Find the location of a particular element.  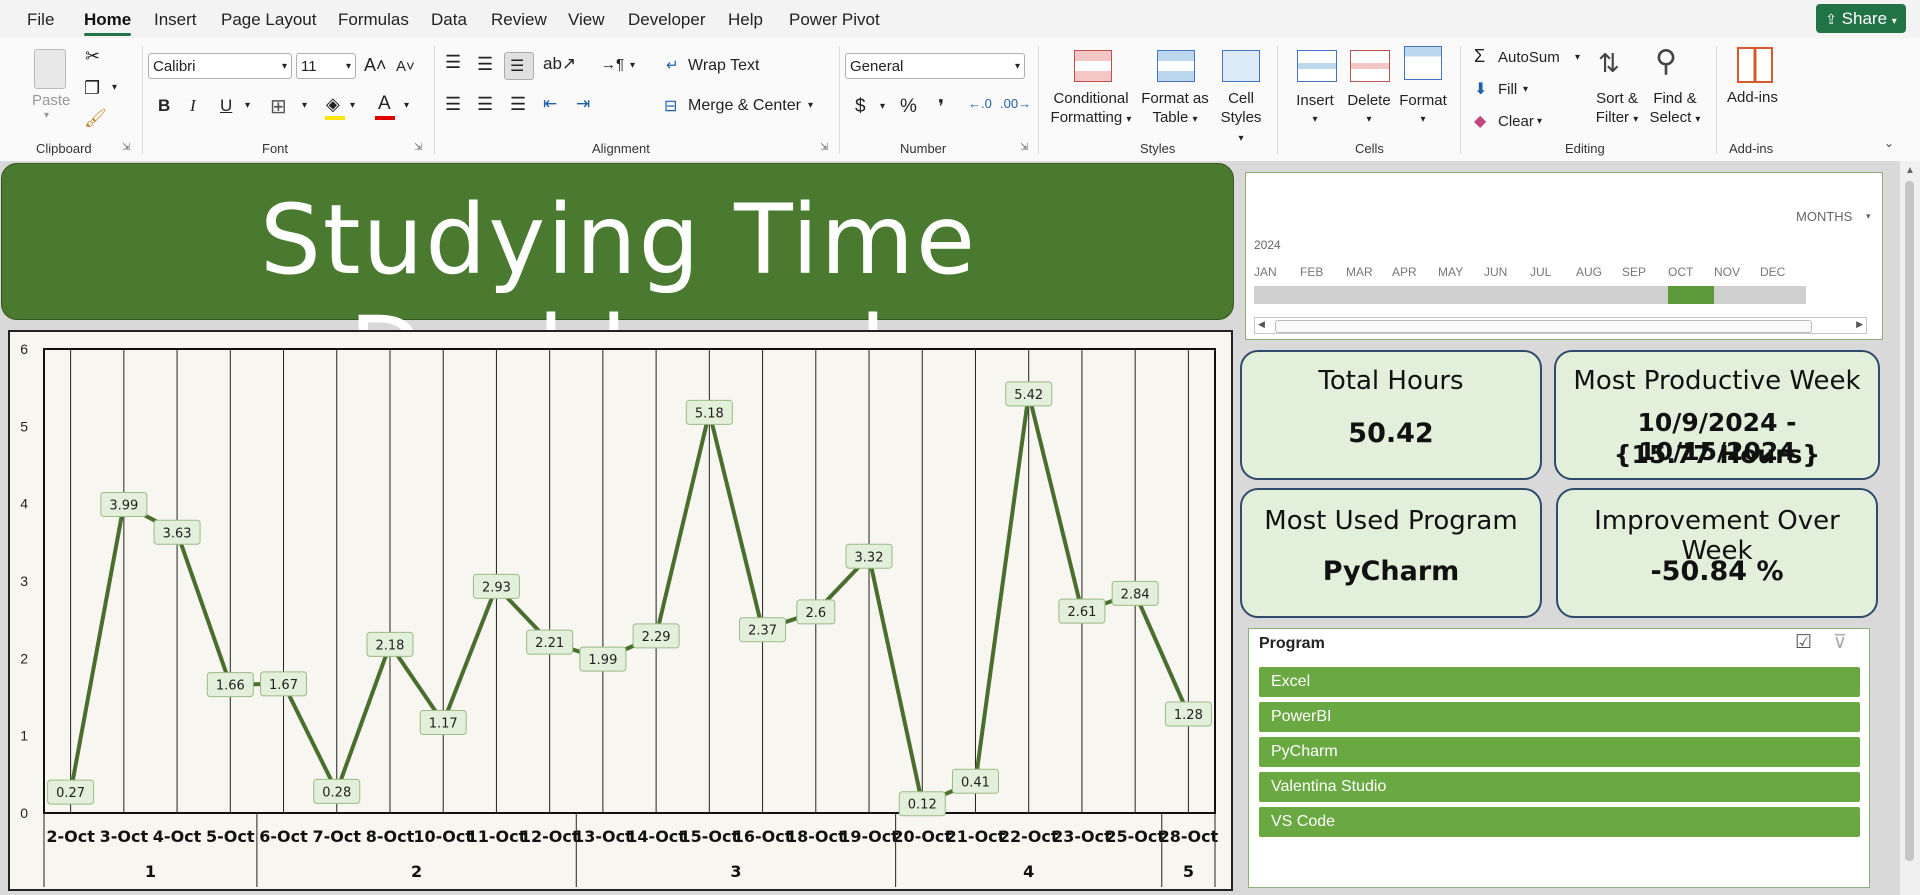

add-ins-button: Add-ins is located at coordinates (1752, 97).